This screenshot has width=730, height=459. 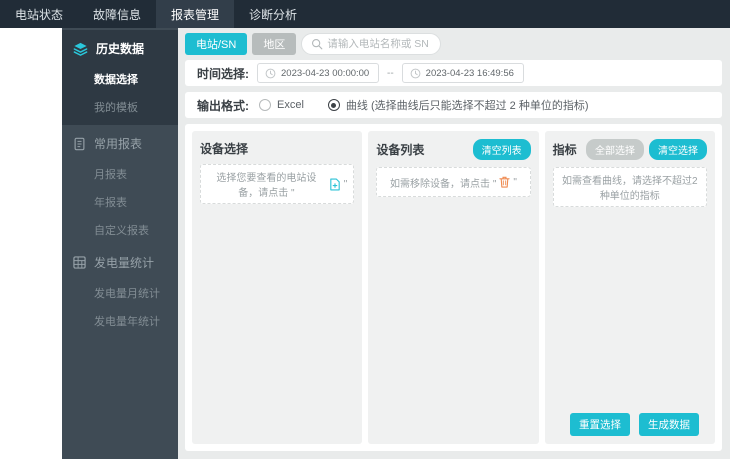 I want to click on sidebar-header-generation-stats: 发电量统计, so click(x=120, y=261).